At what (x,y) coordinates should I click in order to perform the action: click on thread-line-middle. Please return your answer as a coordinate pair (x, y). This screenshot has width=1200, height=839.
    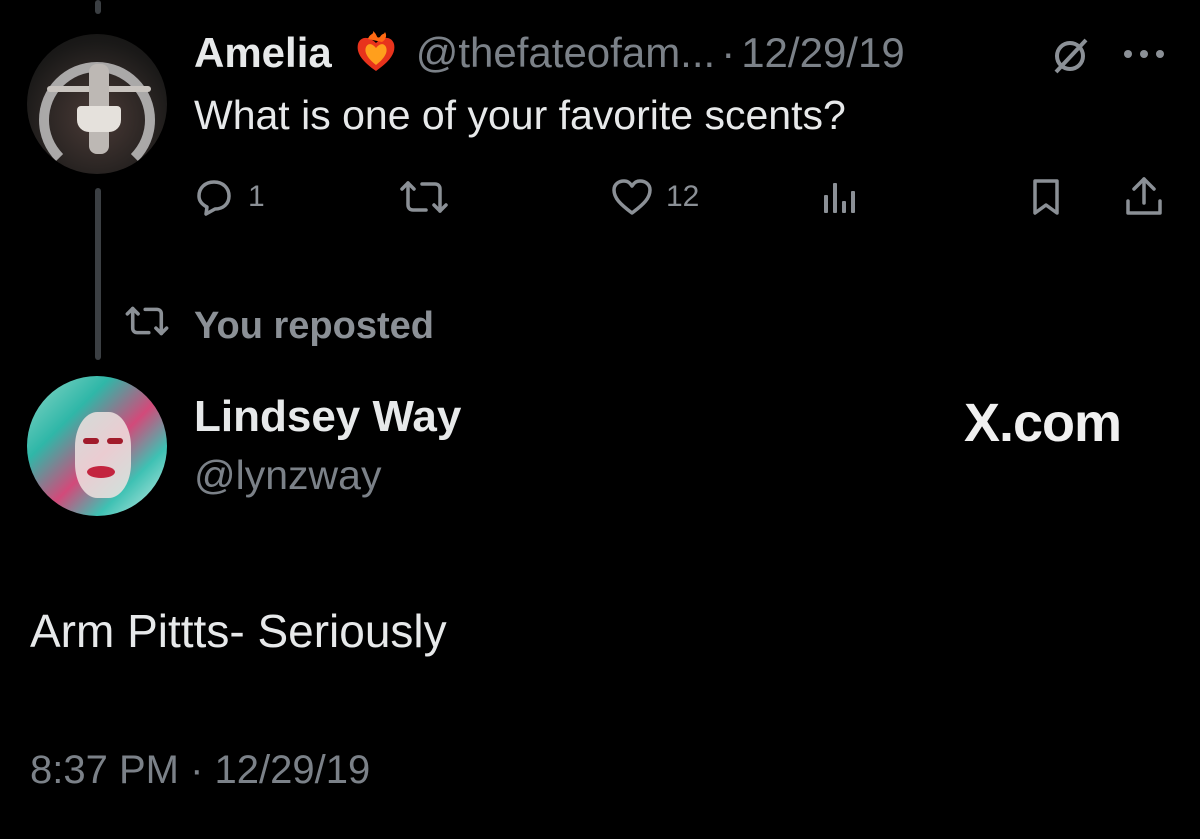
    Looking at the image, I should click on (98, 274).